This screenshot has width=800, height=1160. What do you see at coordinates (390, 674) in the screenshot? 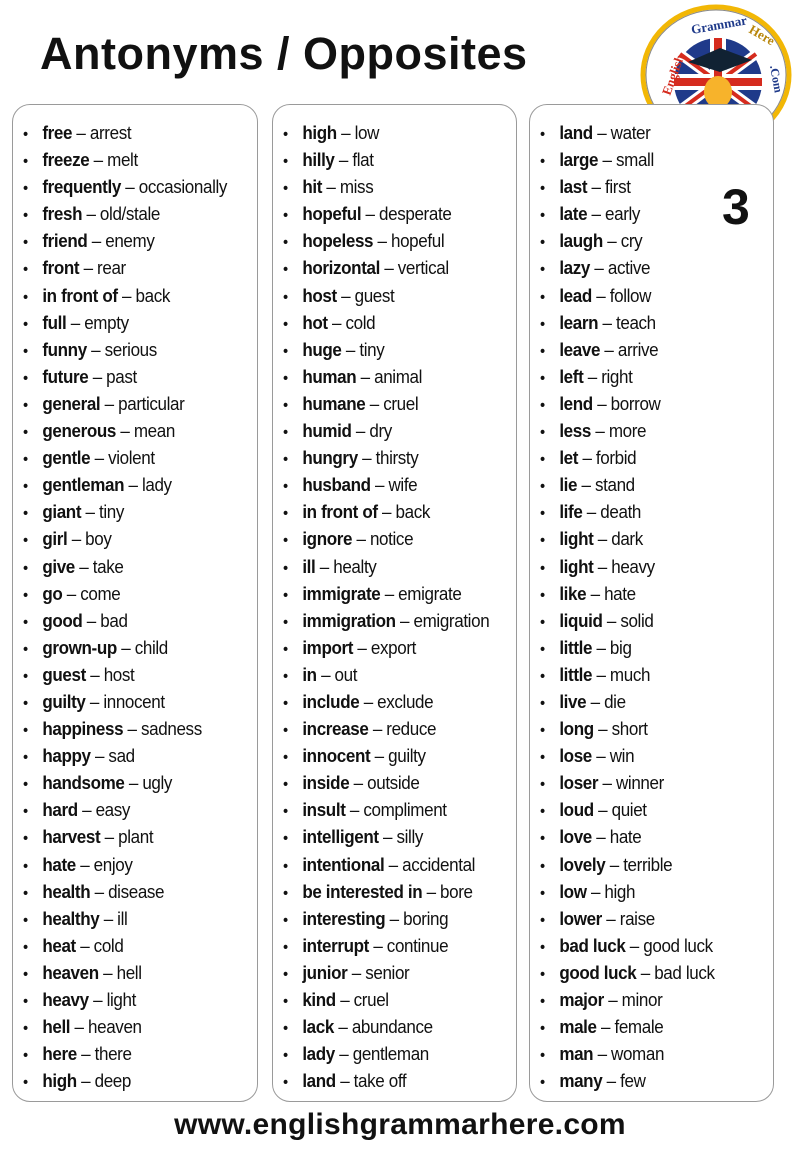
I see `antonym-pair: • in – out` at bounding box center [390, 674].